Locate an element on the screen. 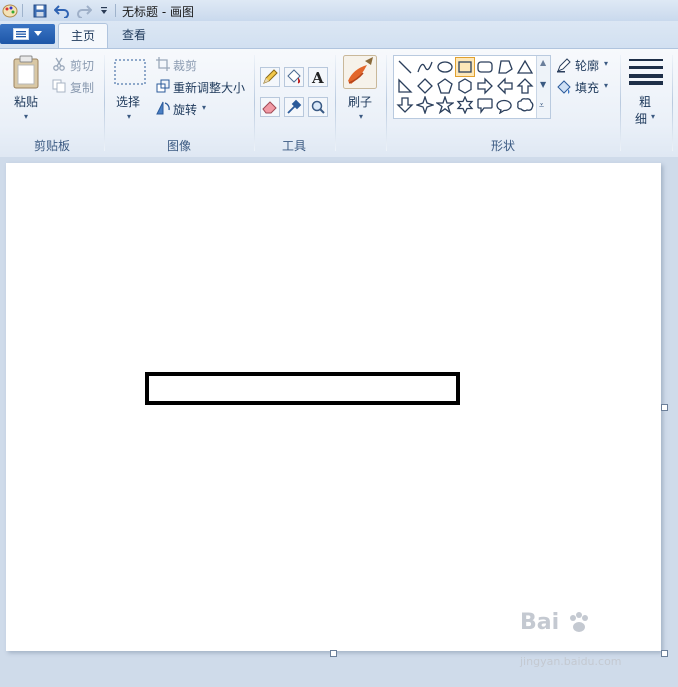  image-group-label: 图像 is located at coordinates (179, 146).